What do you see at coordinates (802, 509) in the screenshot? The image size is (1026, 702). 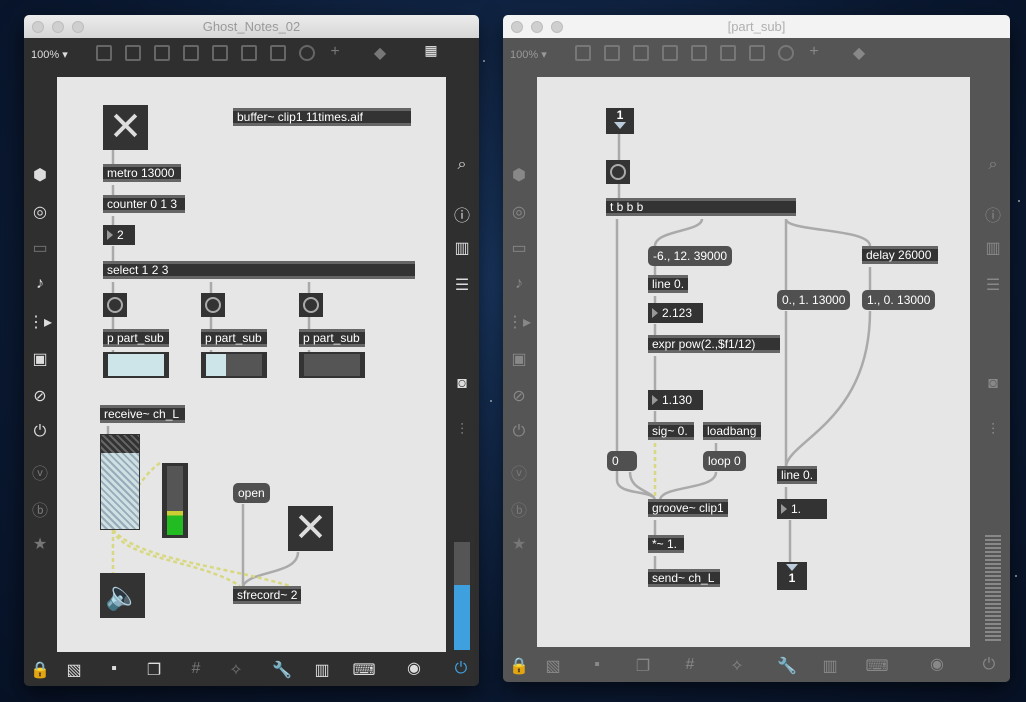 I see `gain-number-box: 1.` at bounding box center [802, 509].